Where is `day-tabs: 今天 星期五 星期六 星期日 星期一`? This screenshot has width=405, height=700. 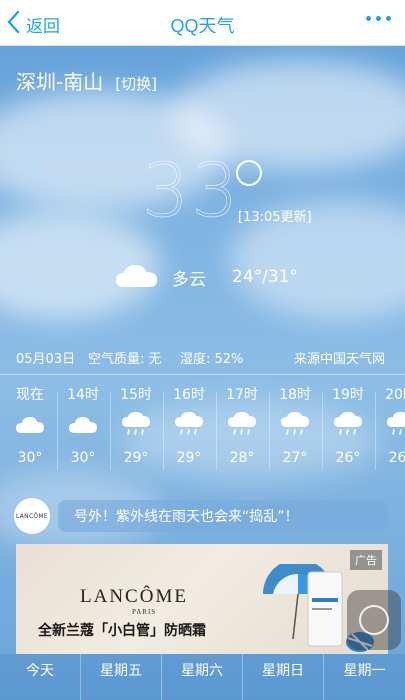 day-tabs: 今天 星期五 星期六 星期日 星期一 is located at coordinates (202, 677).